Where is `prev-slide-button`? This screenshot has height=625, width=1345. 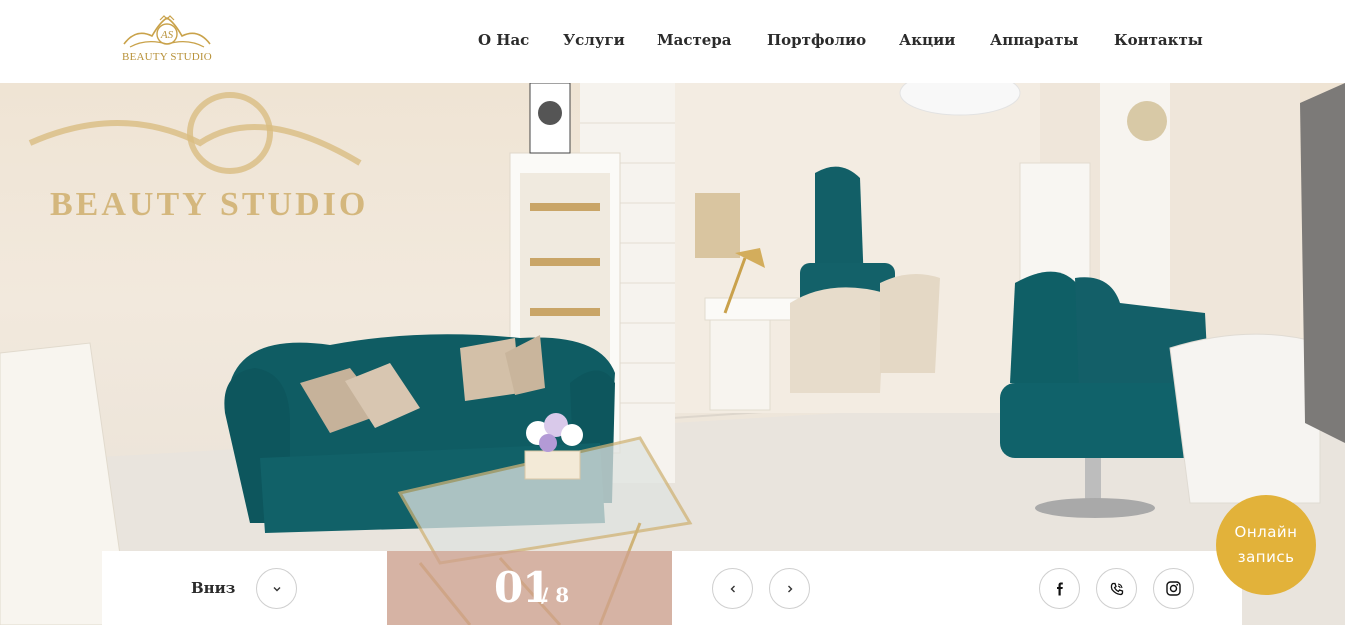
prev-slide-button is located at coordinates (732, 588).